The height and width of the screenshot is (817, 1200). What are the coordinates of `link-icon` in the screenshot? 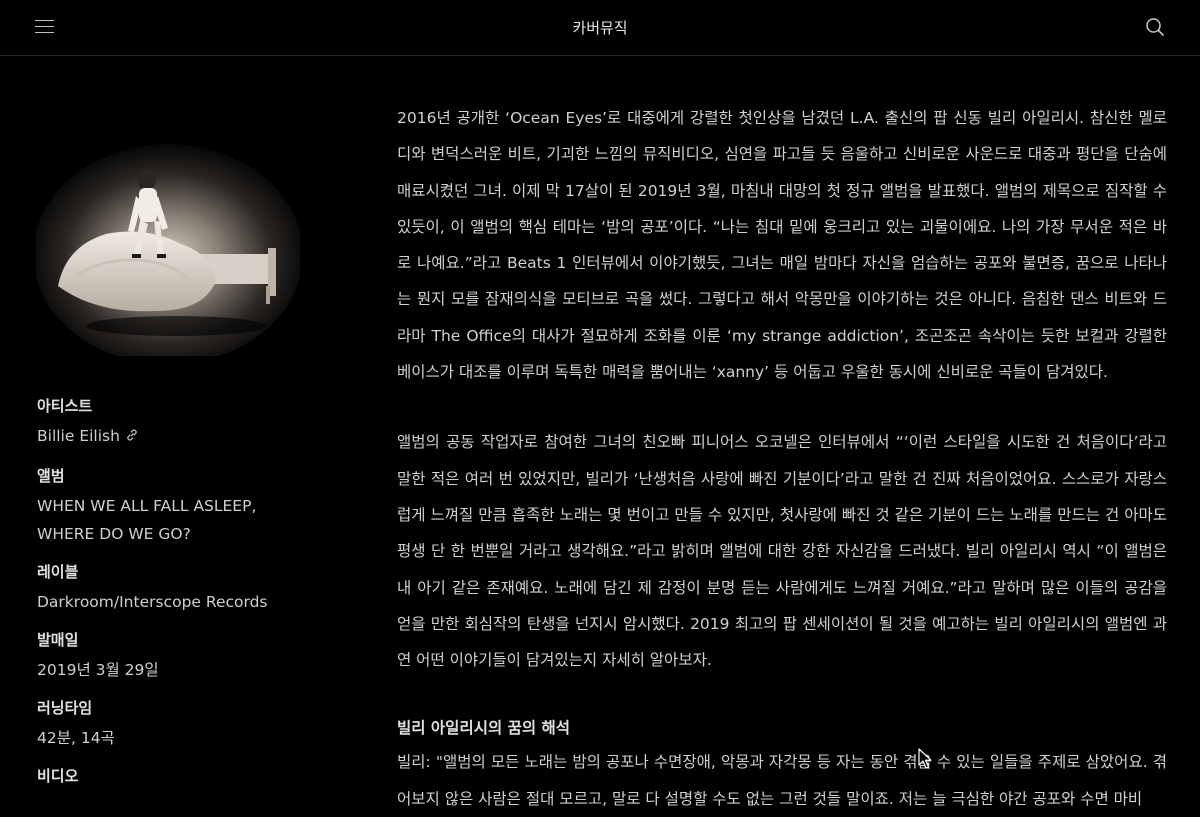 It's located at (132, 438).